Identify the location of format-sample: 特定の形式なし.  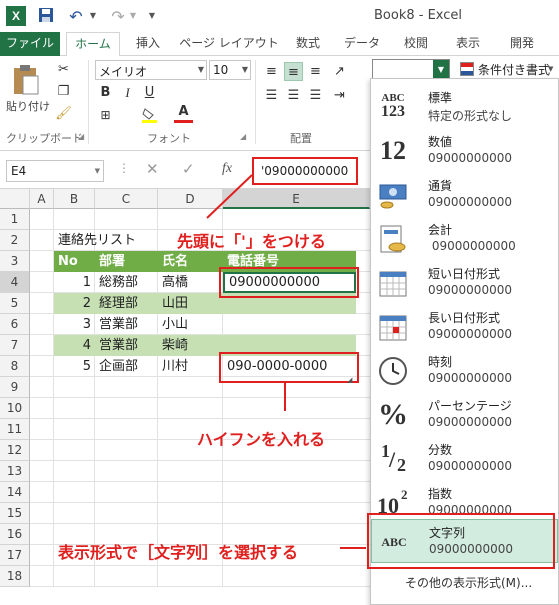
(470, 116).